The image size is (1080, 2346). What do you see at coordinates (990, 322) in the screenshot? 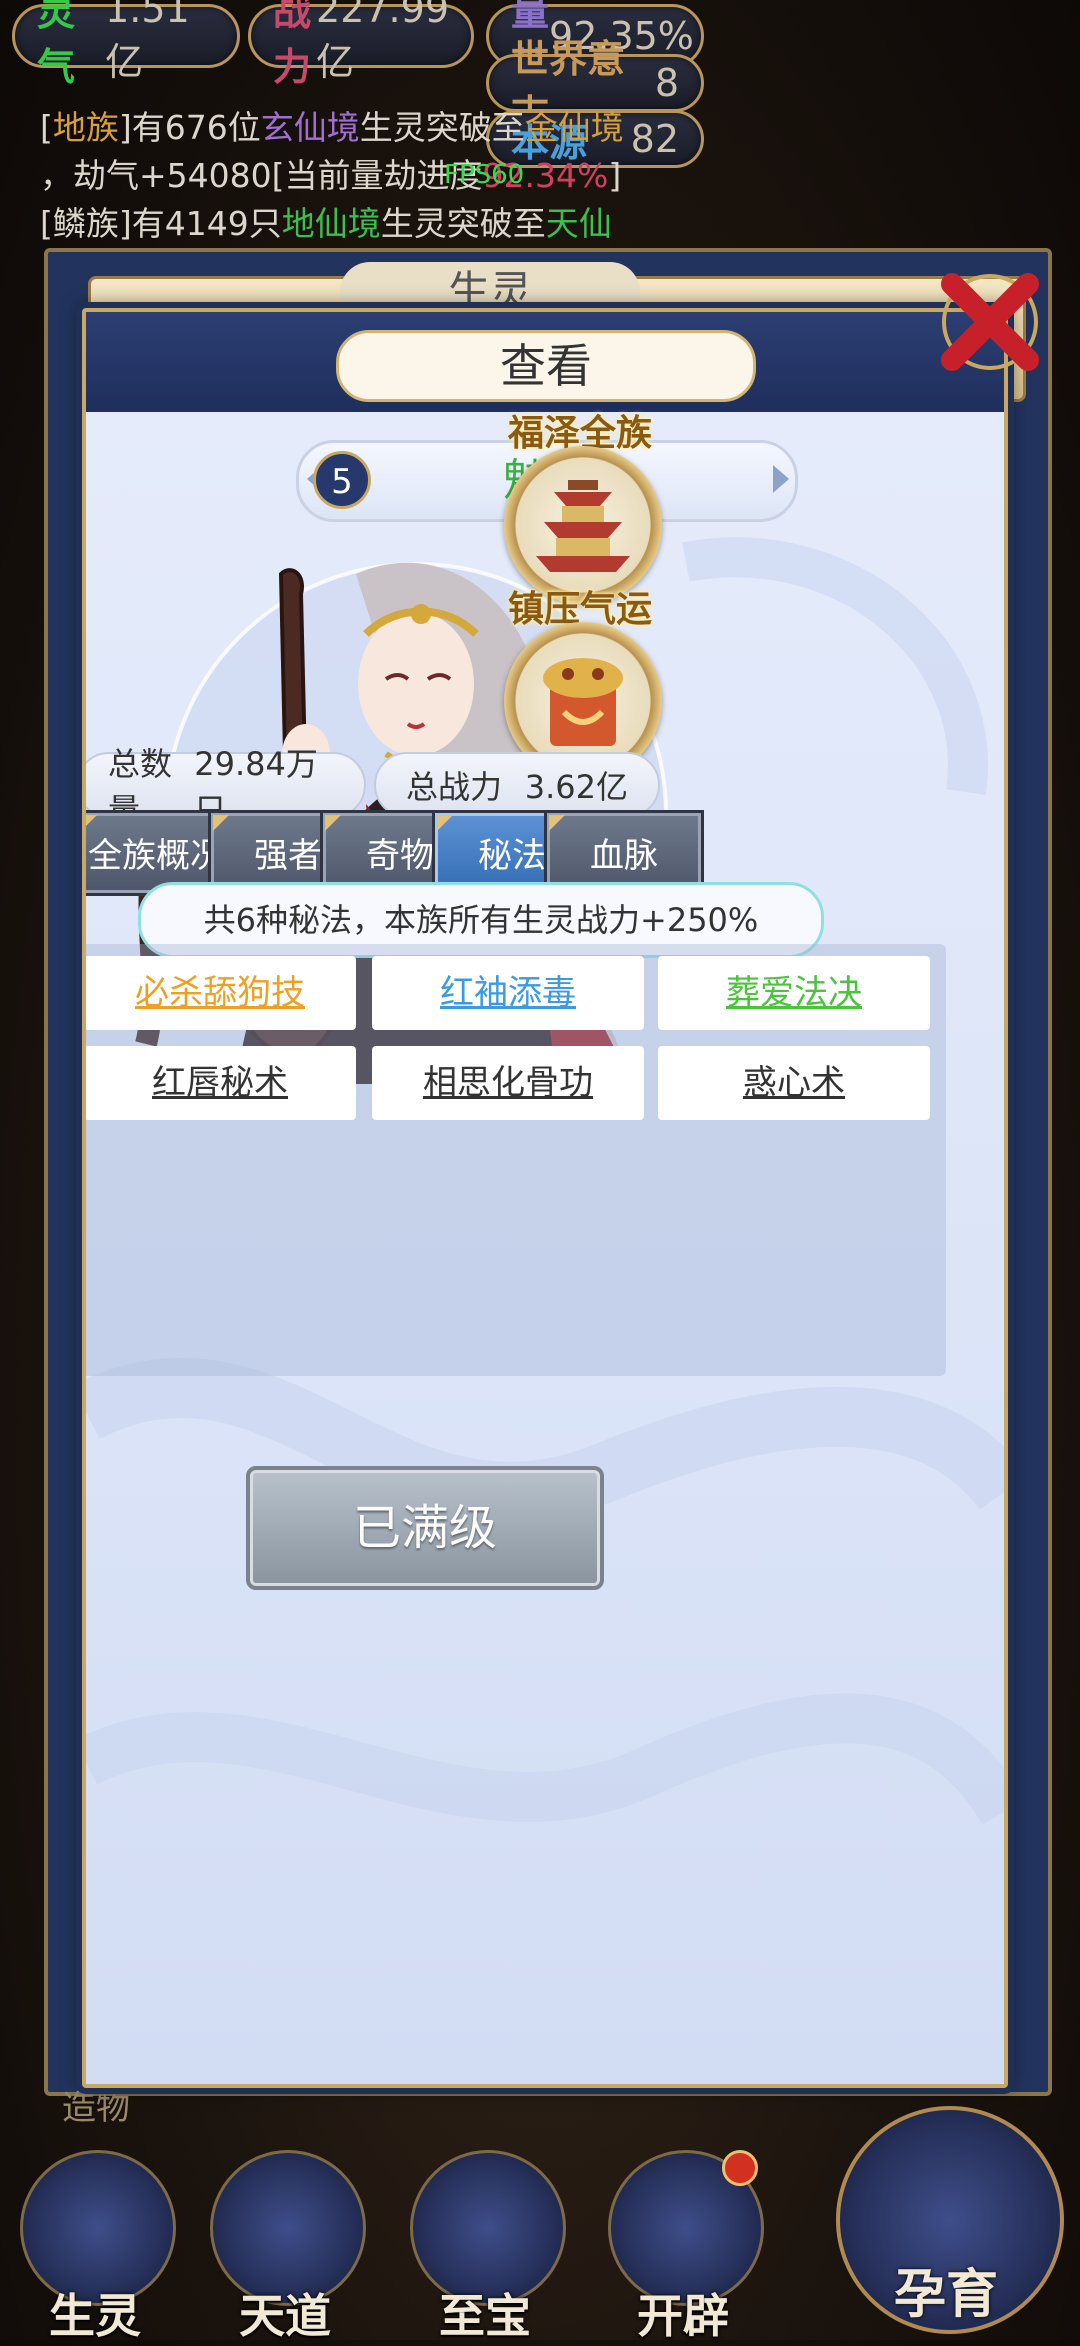
I see `close-icon` at bounding box center [990, 322].